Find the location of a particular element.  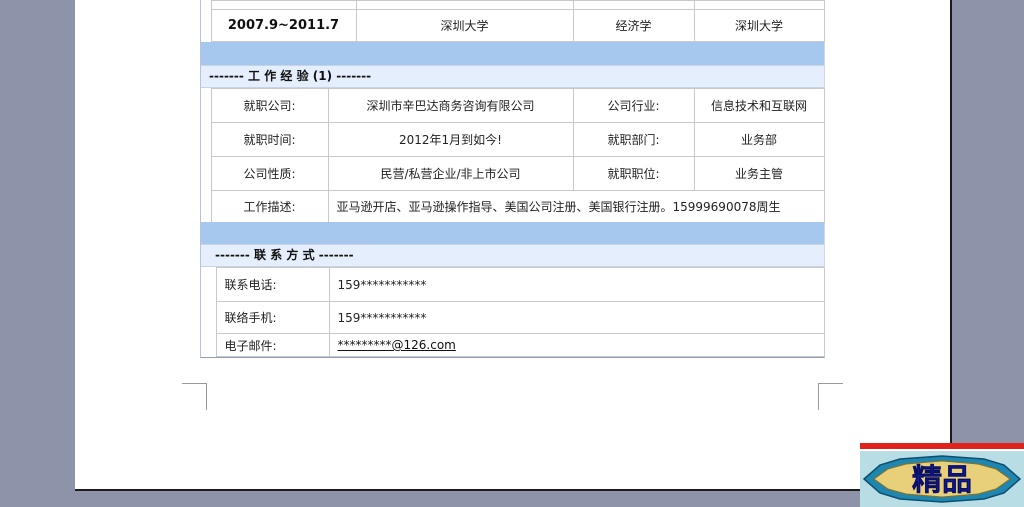

work-label: 就职职位: is located at coordinates (633, 173).